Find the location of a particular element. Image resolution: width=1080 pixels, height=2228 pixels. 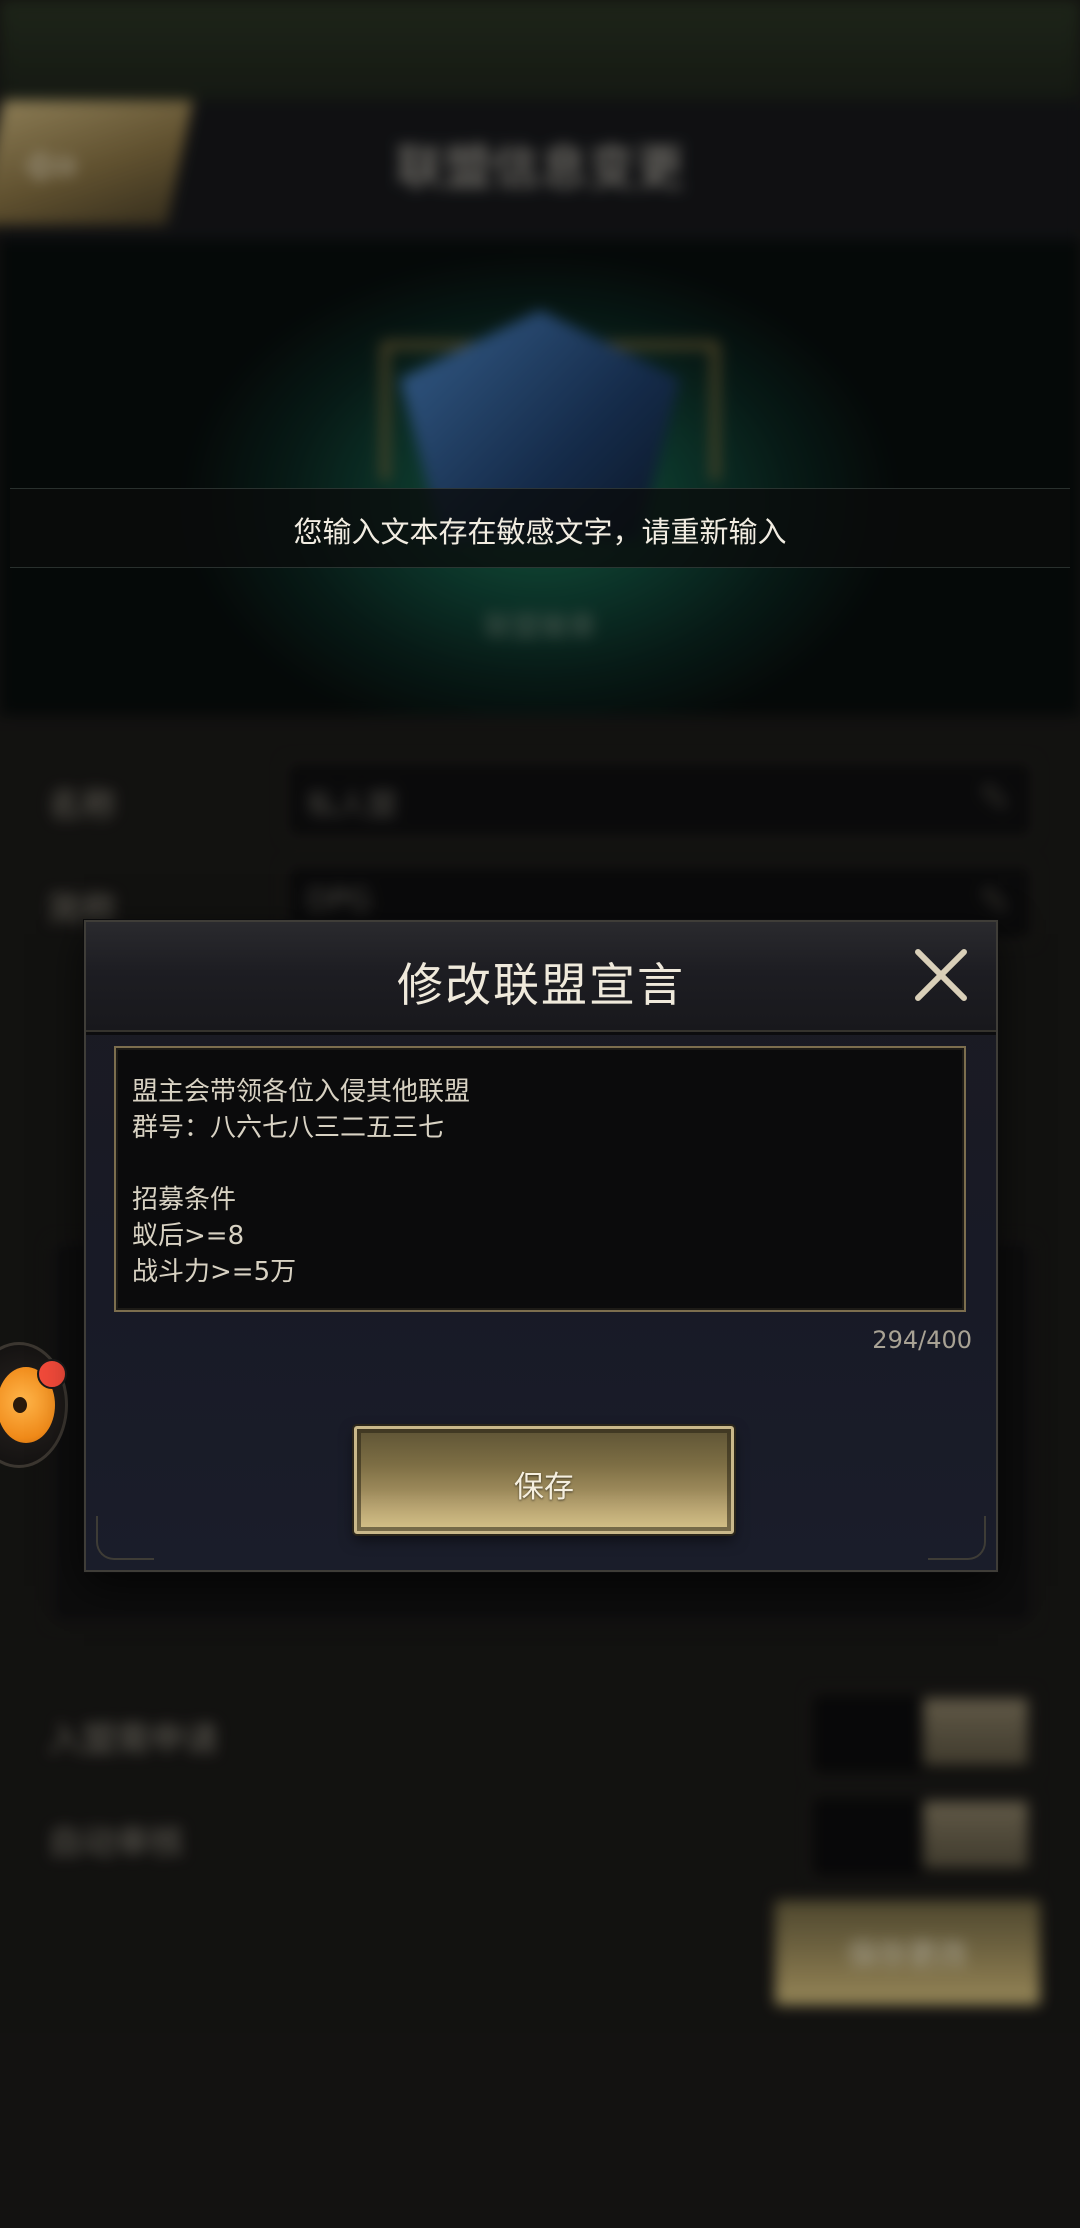

save-button: 保存 is located at coordinates (544, 1480).